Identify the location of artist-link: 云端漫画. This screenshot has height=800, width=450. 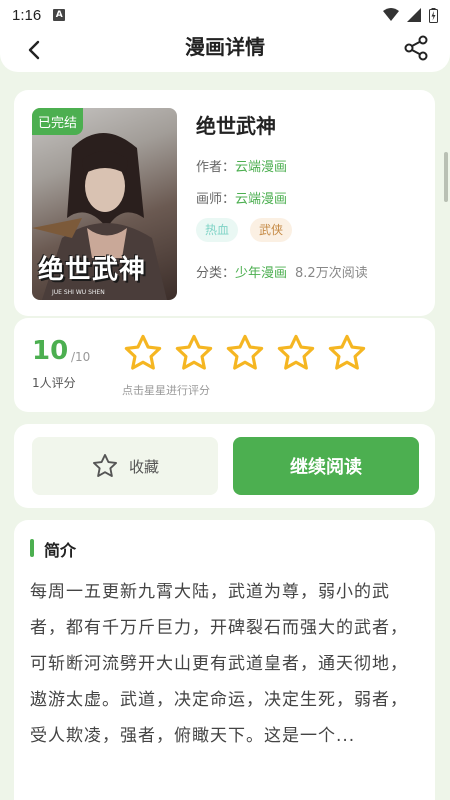
(261, 199).